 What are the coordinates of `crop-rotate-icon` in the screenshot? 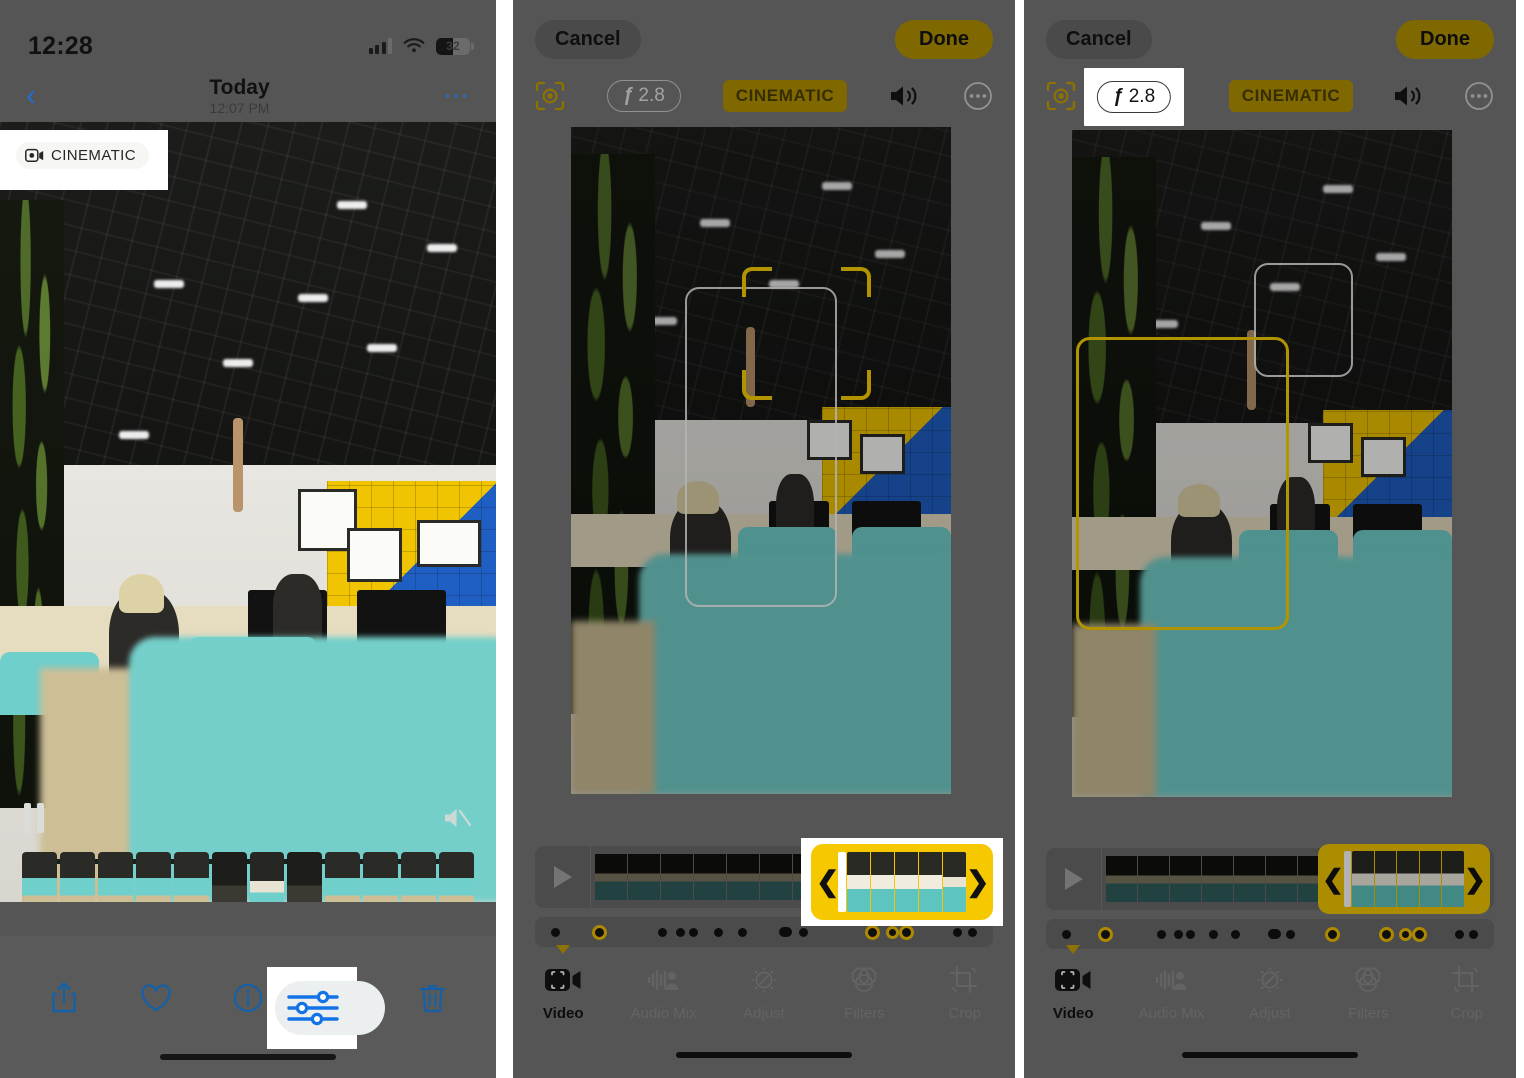 It's located at (1465, 979).